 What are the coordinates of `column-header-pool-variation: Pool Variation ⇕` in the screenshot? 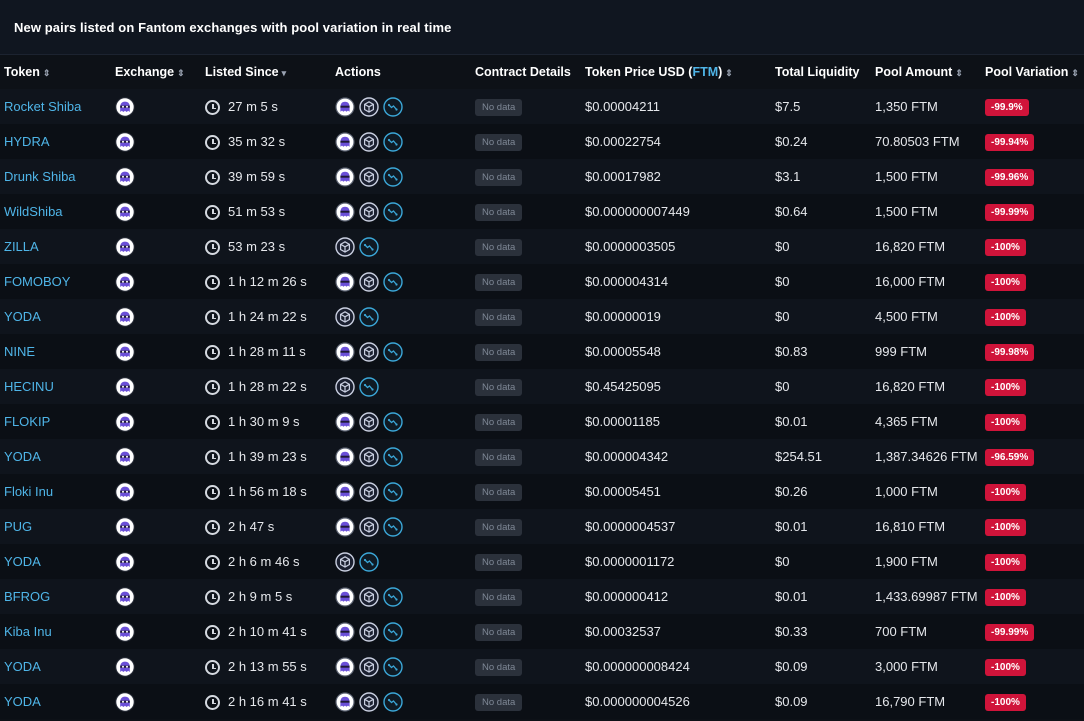 It's located at (1032, 72).